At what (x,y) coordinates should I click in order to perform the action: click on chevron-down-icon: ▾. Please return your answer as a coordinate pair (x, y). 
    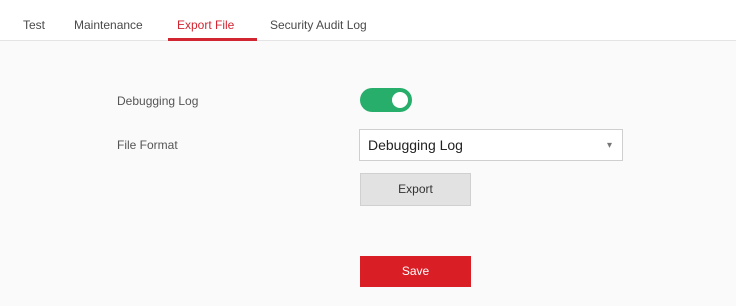
    Looking at the image, I should click on (609, 145).